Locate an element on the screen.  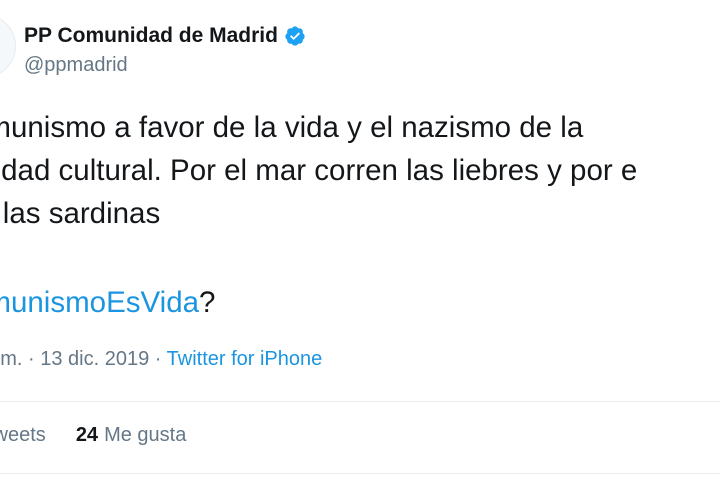
author-display-name: PP Comunidad de Madrid is located at coordinates (151, 36).